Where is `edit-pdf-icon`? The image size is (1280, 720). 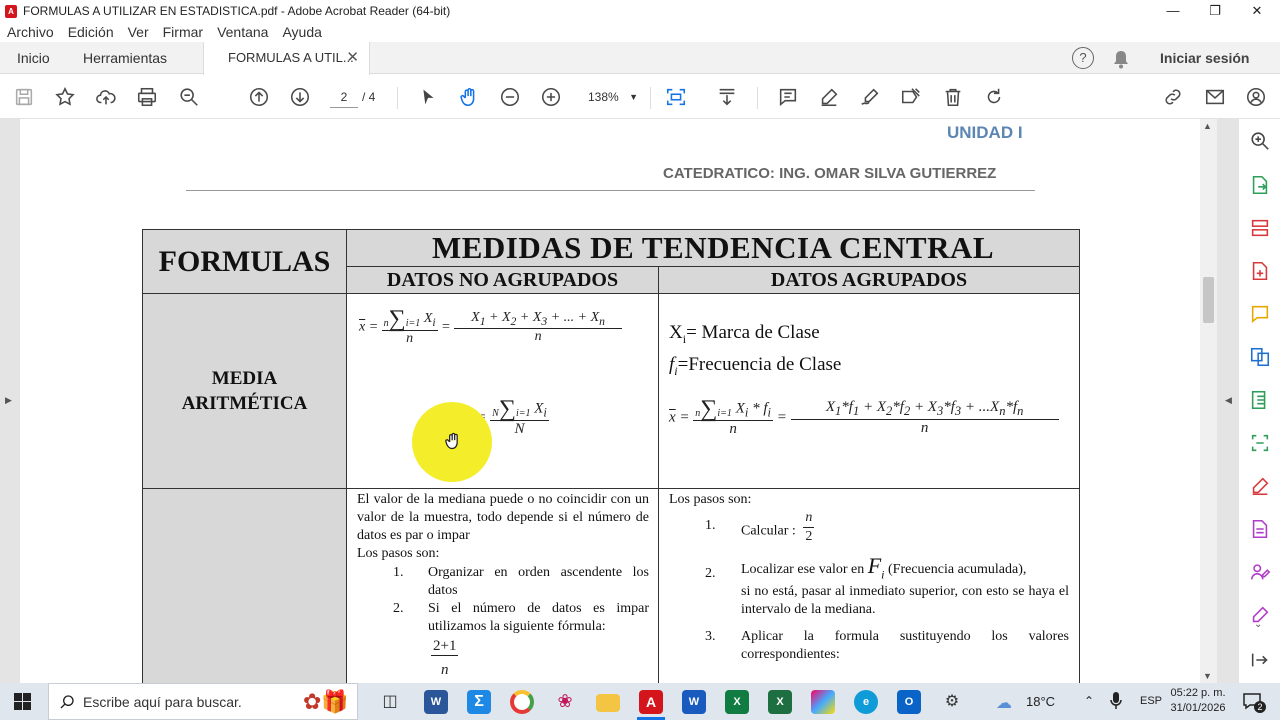
edit-pdf-icon is located at coordinates (1260, 529).